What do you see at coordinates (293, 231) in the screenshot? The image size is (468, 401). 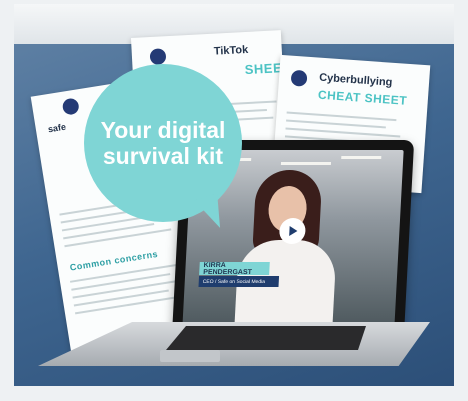 I see `play-icon` at bounding box center [293, 231].